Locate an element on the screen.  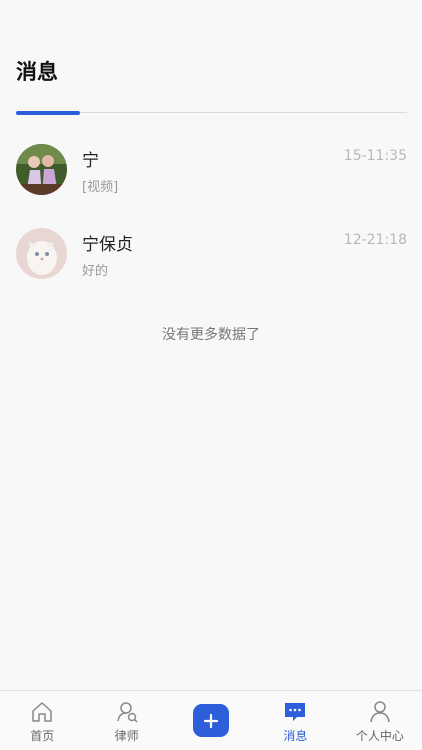
plus-icon is located at coordinates (211, 720).